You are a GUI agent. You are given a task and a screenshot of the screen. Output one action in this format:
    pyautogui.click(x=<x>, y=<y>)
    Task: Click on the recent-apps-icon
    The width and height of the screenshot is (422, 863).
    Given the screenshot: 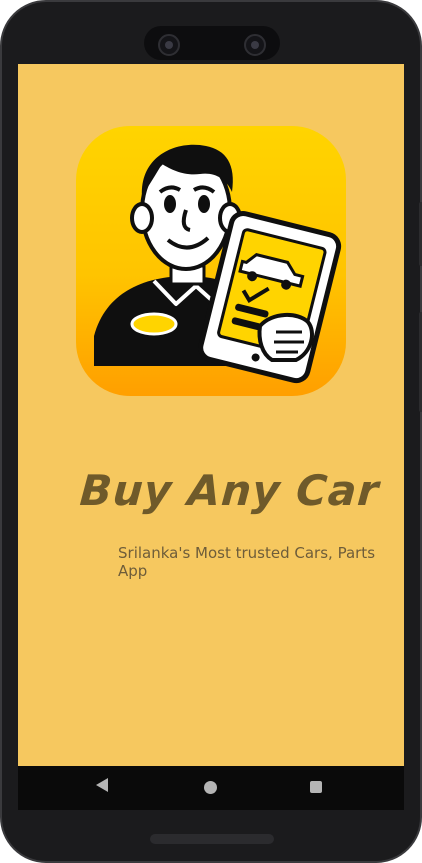 What is the action you would take?
    pyautogui.click(x=316, y=787)
    